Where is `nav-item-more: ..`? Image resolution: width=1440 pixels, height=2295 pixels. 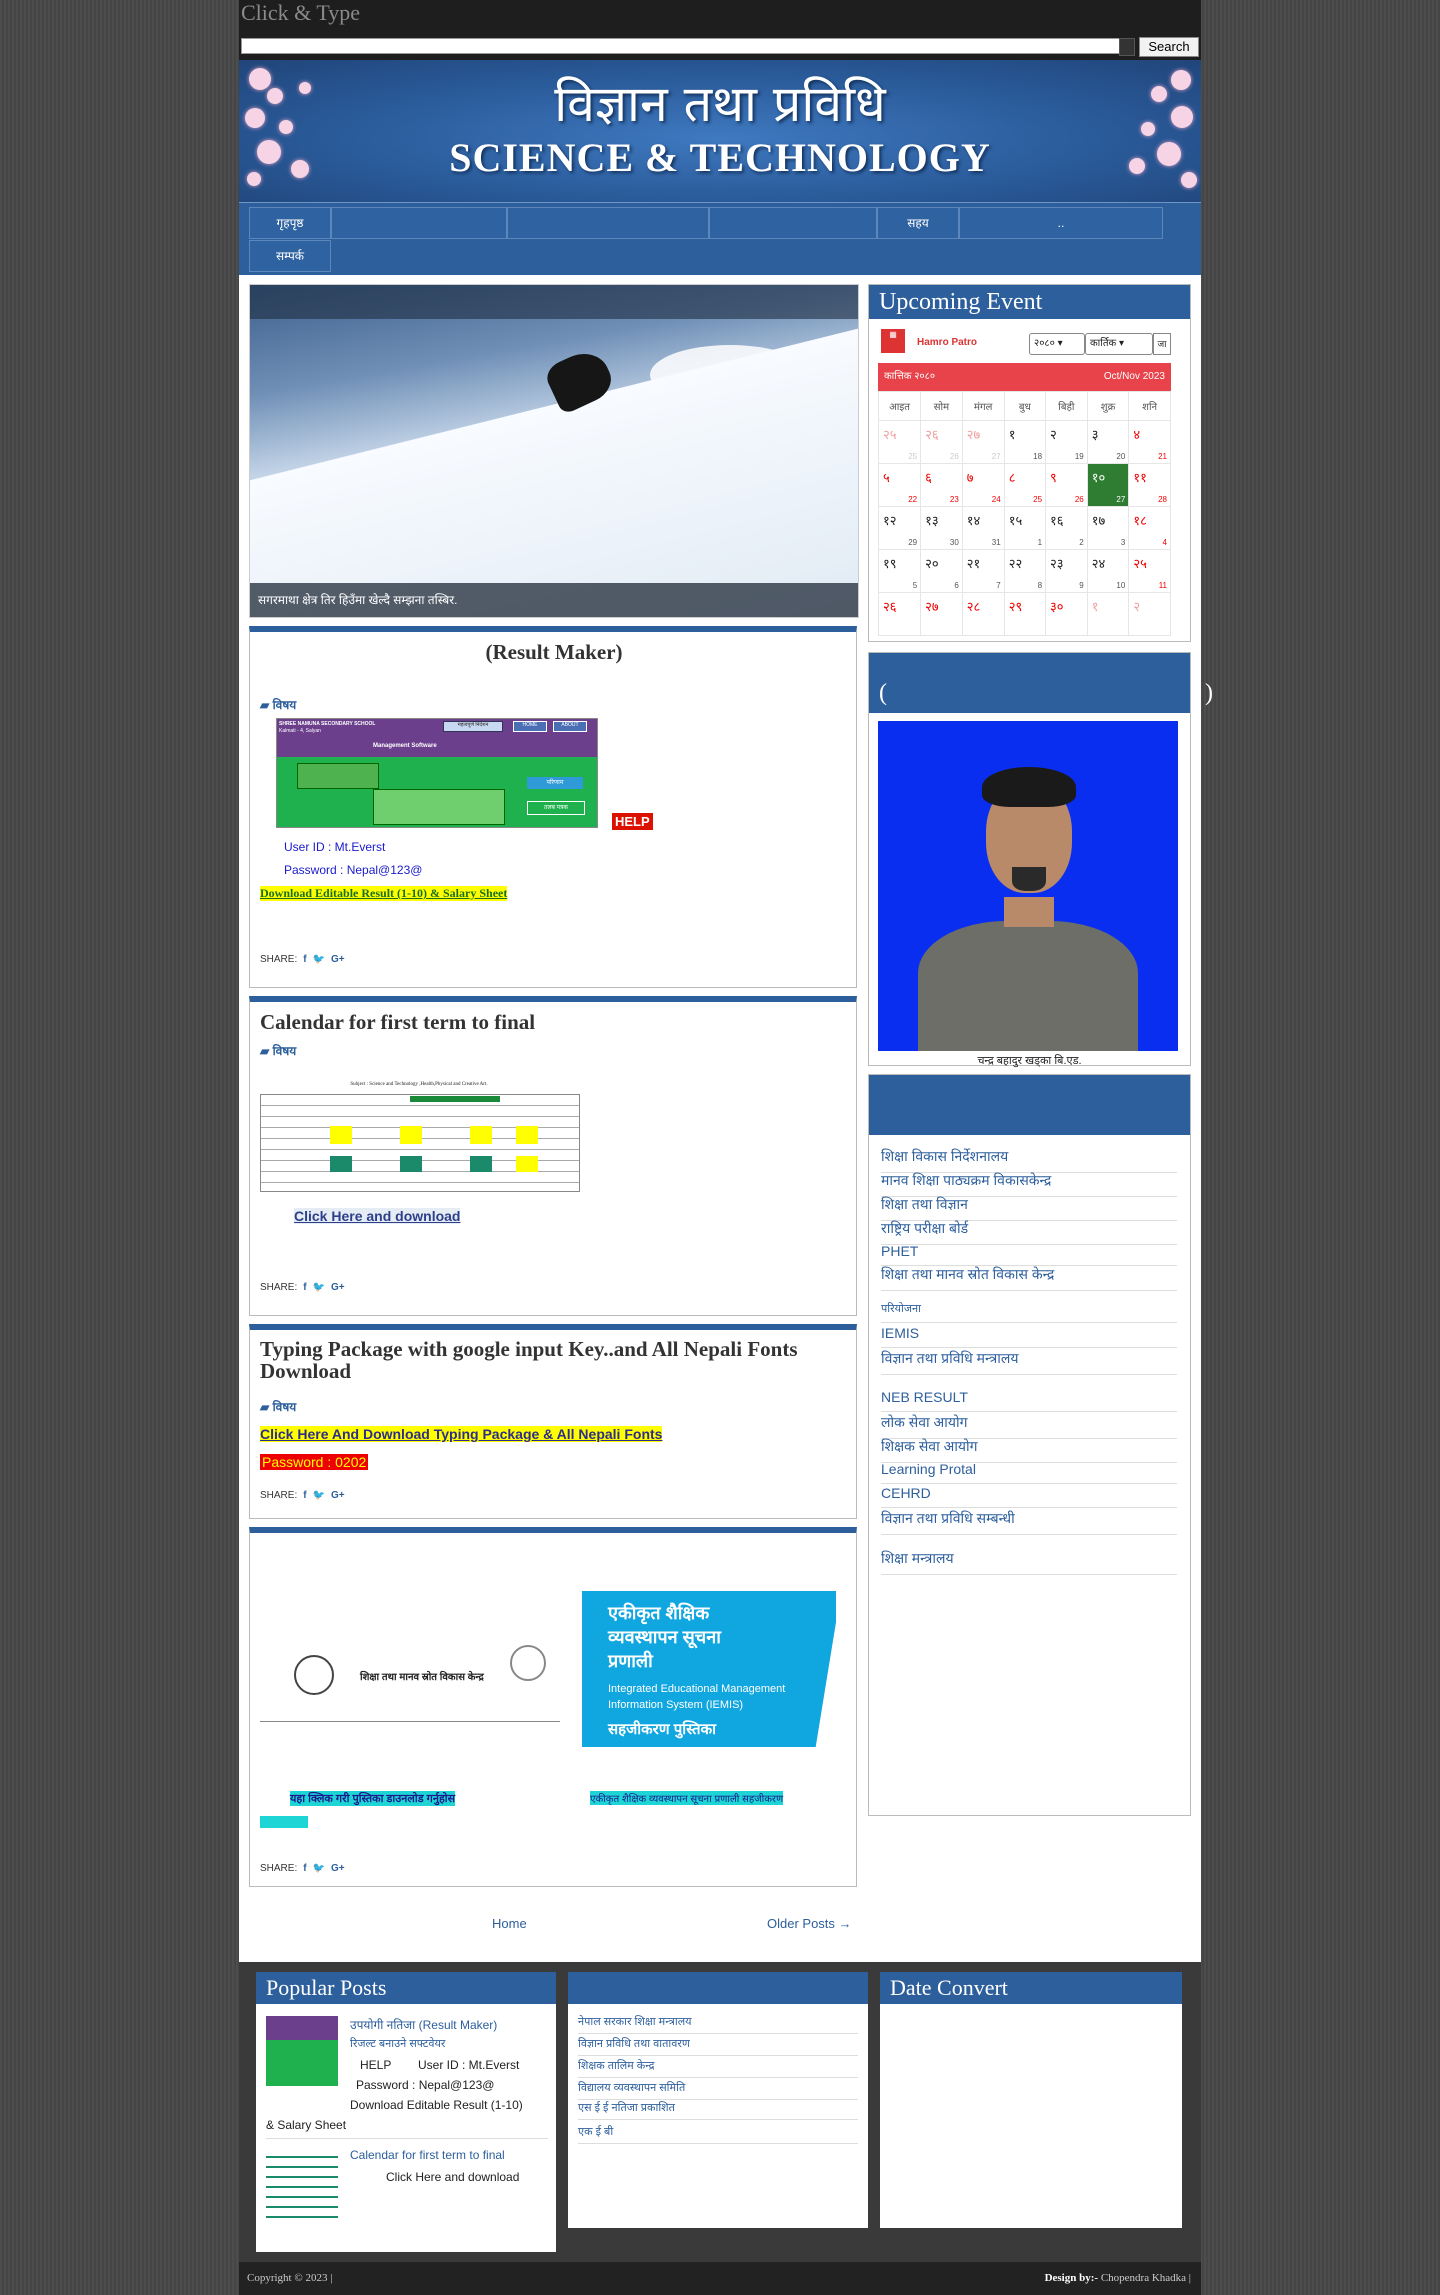 nav-item-more: .. is located at coordinates (1061, 223).